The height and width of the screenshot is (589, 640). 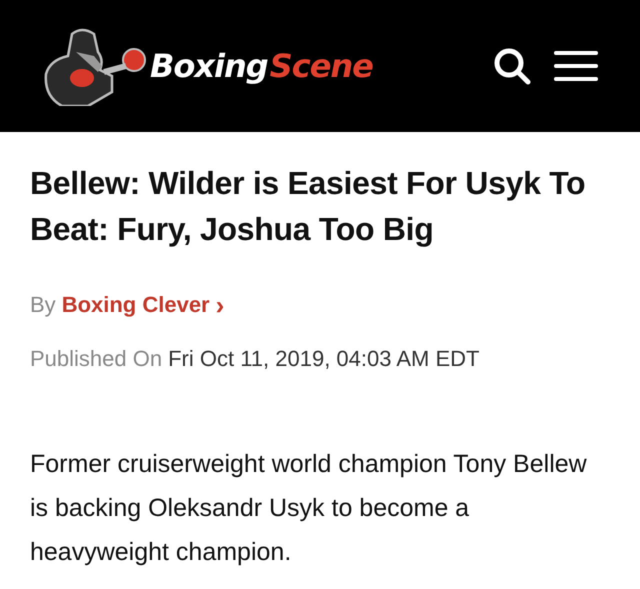 I want to click on byline-label: By, so click(x=43, y=305).